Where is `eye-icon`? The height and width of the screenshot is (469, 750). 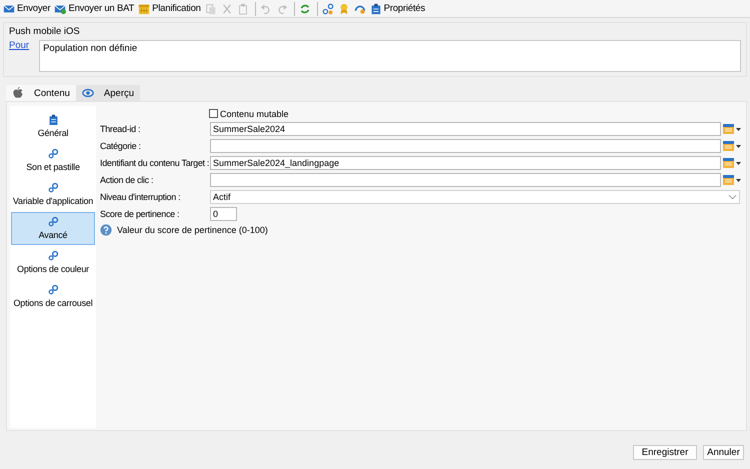 eye-icon is located at coordinates (88, 93).